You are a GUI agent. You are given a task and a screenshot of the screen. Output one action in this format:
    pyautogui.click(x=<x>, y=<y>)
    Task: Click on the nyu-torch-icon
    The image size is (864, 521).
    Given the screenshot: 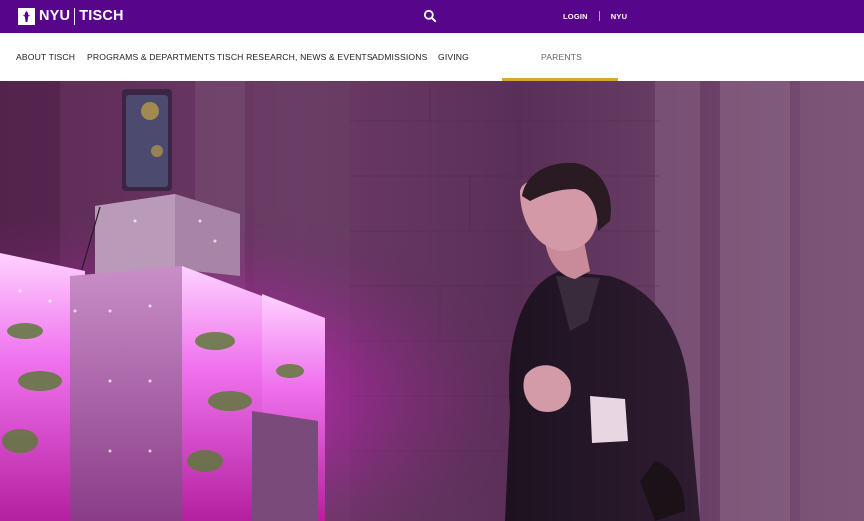 What is the action you would take?
    pyautogui.click(x=26, y=16)
    